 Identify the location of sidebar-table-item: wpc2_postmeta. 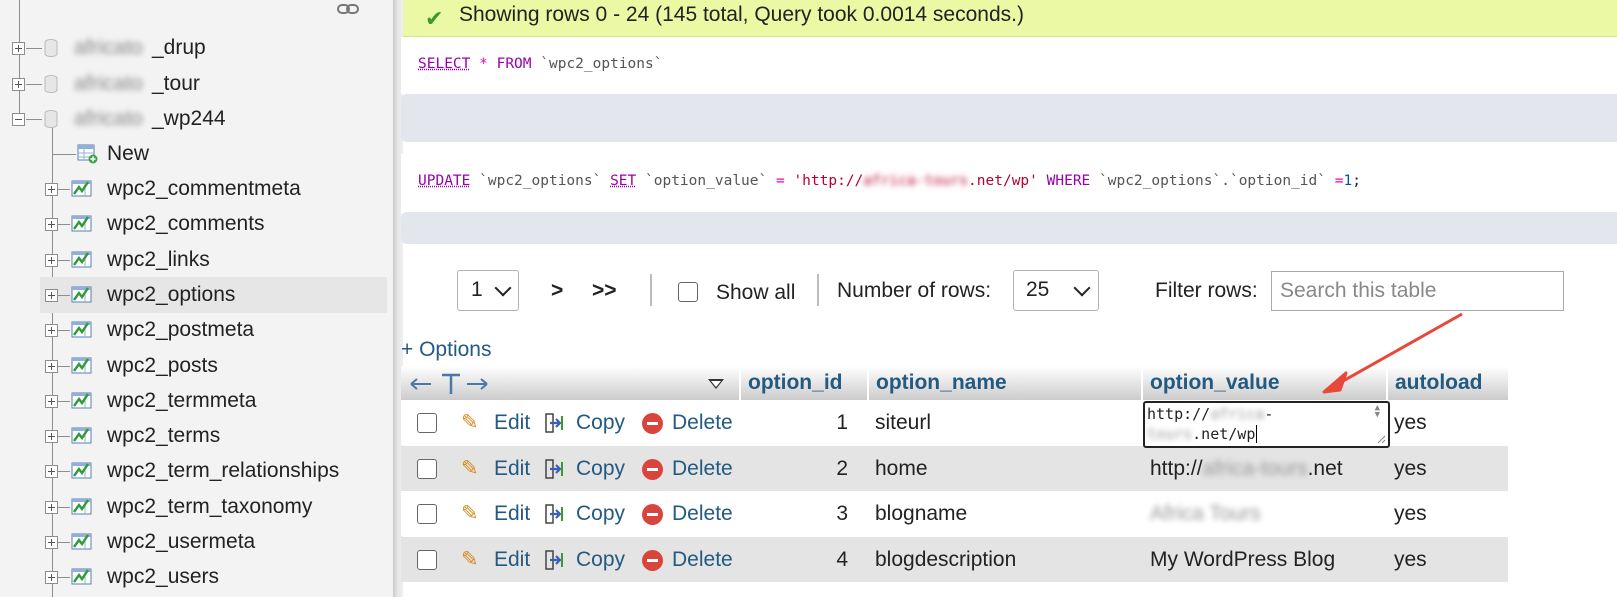
(213, 330).